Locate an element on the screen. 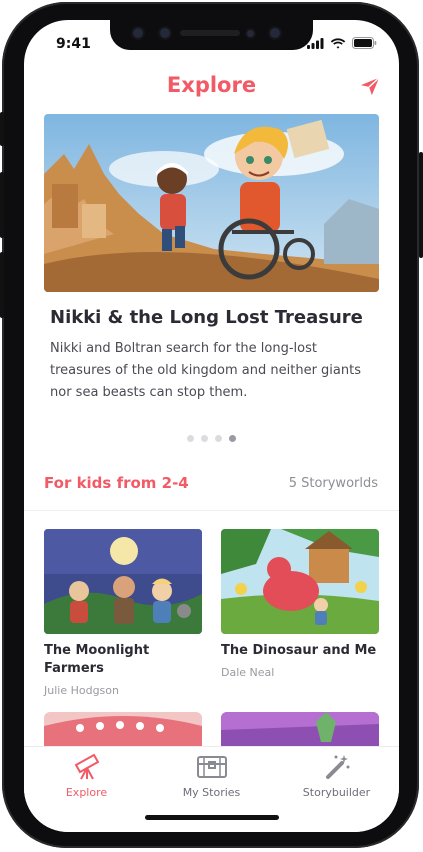 The width and height of the screenshot is (423, 852). page-title: Explore is located at coordinates (211, 85).